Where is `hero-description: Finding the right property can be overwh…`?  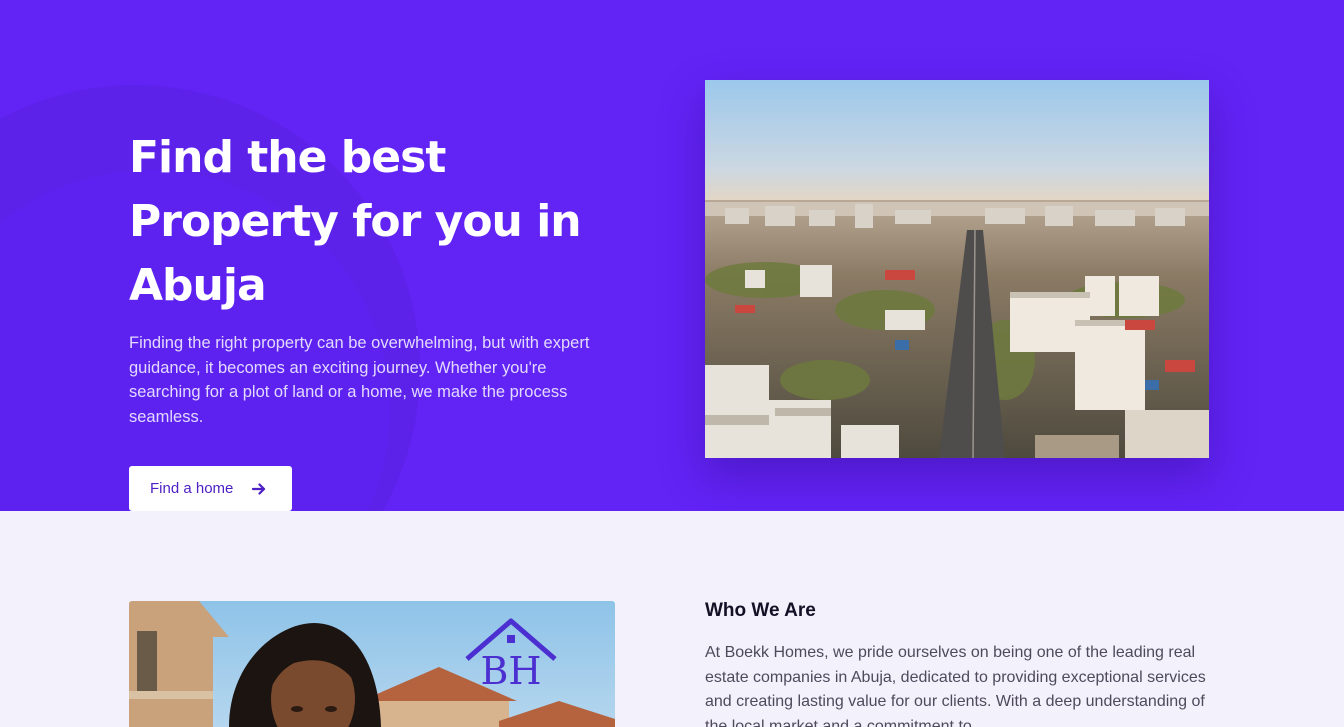
hero-description: Finding the right property can be overwh… is located at coordinates (359, 380).